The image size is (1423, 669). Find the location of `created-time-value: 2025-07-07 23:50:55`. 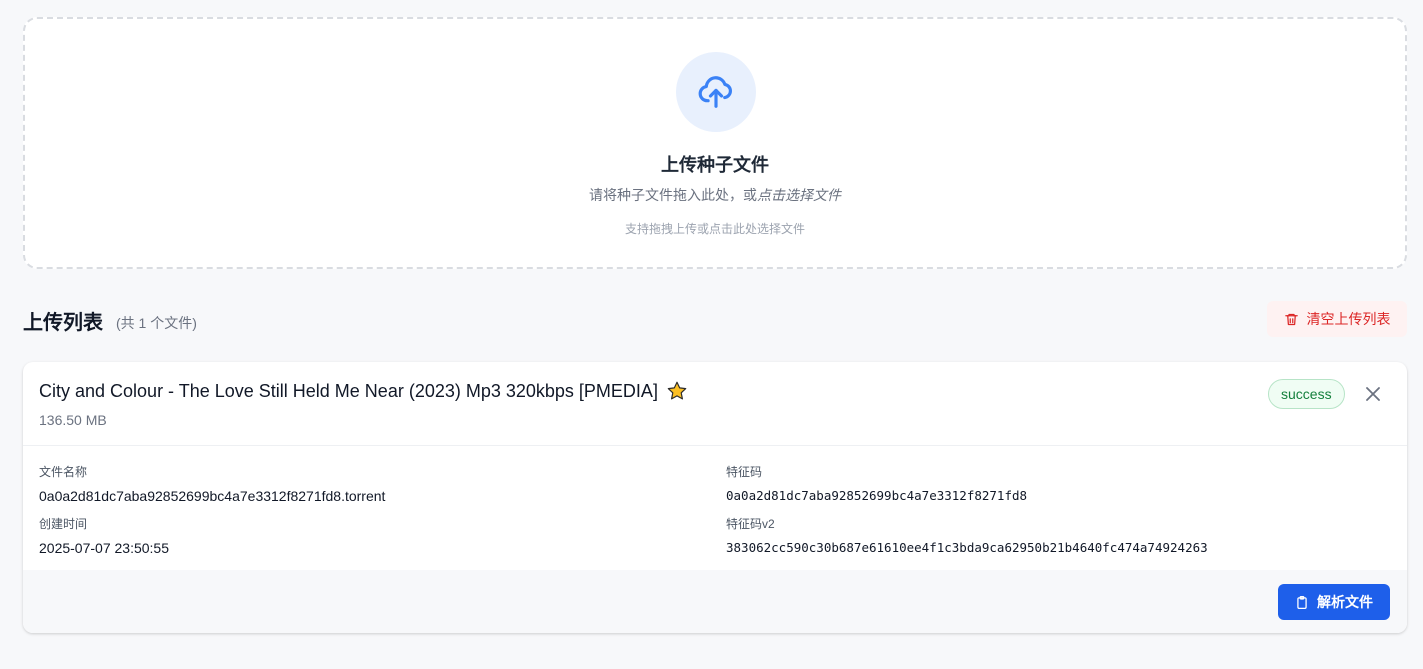

created-time-value: 2025-07-07 23:50:55 is located at coordinates (104, 548).